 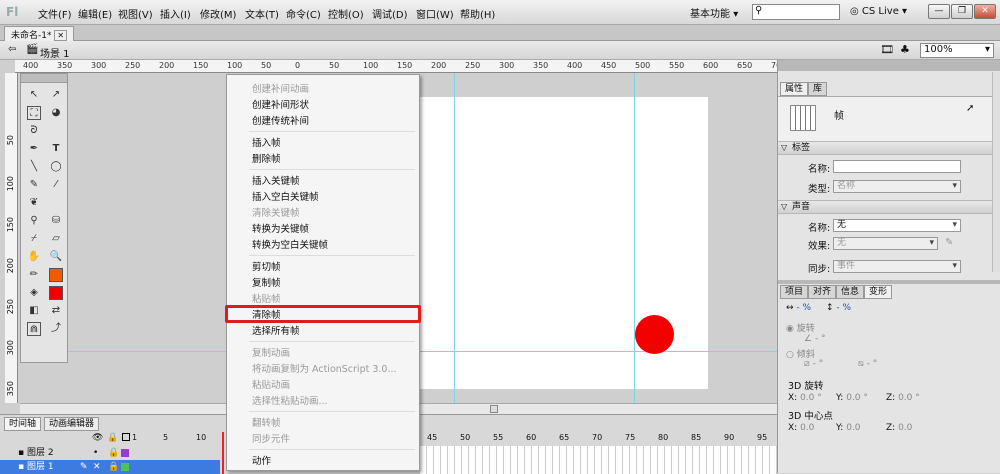 What do you see at coordinates (95, 13) in the screenshot?
I see `menu-item: 编辑(E)` at bounding box center [95, 13].